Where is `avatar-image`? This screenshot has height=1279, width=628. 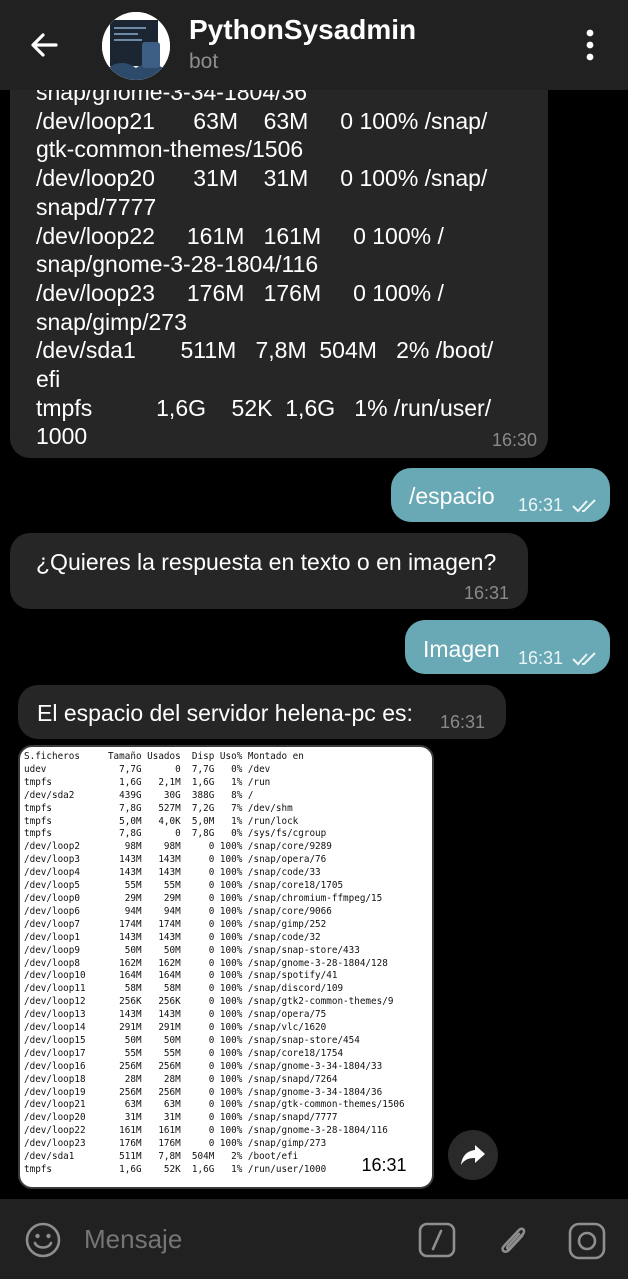 avatar-image is located at coordinates (136, 46).